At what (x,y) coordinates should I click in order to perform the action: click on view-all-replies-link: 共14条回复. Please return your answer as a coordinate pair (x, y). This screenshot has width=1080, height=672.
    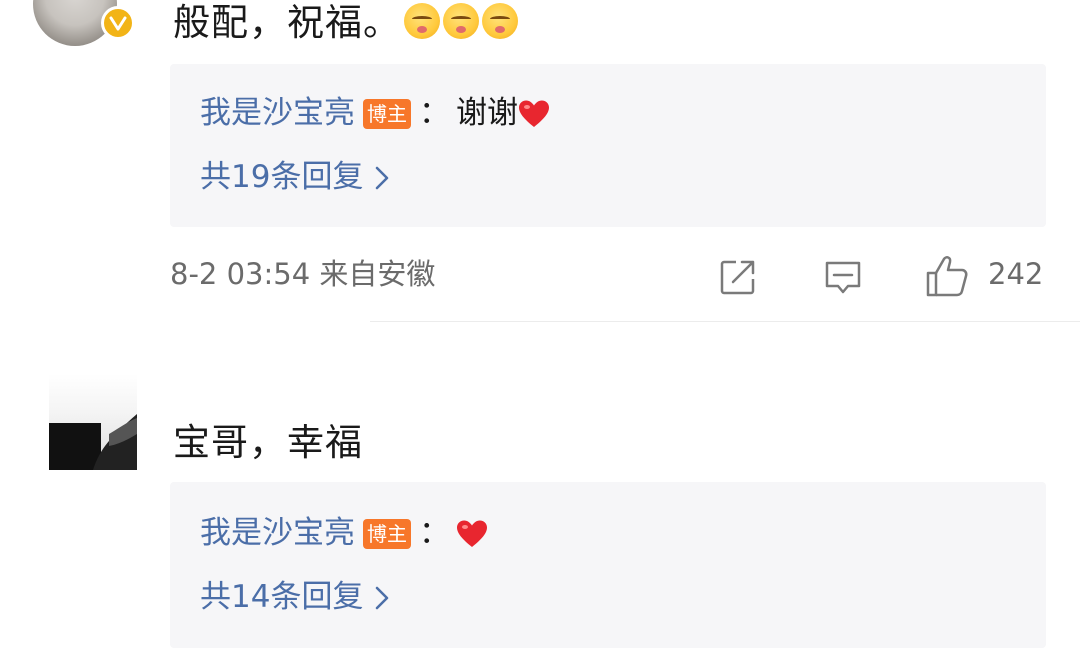
    Looking at the image, I should click on (294, 597).